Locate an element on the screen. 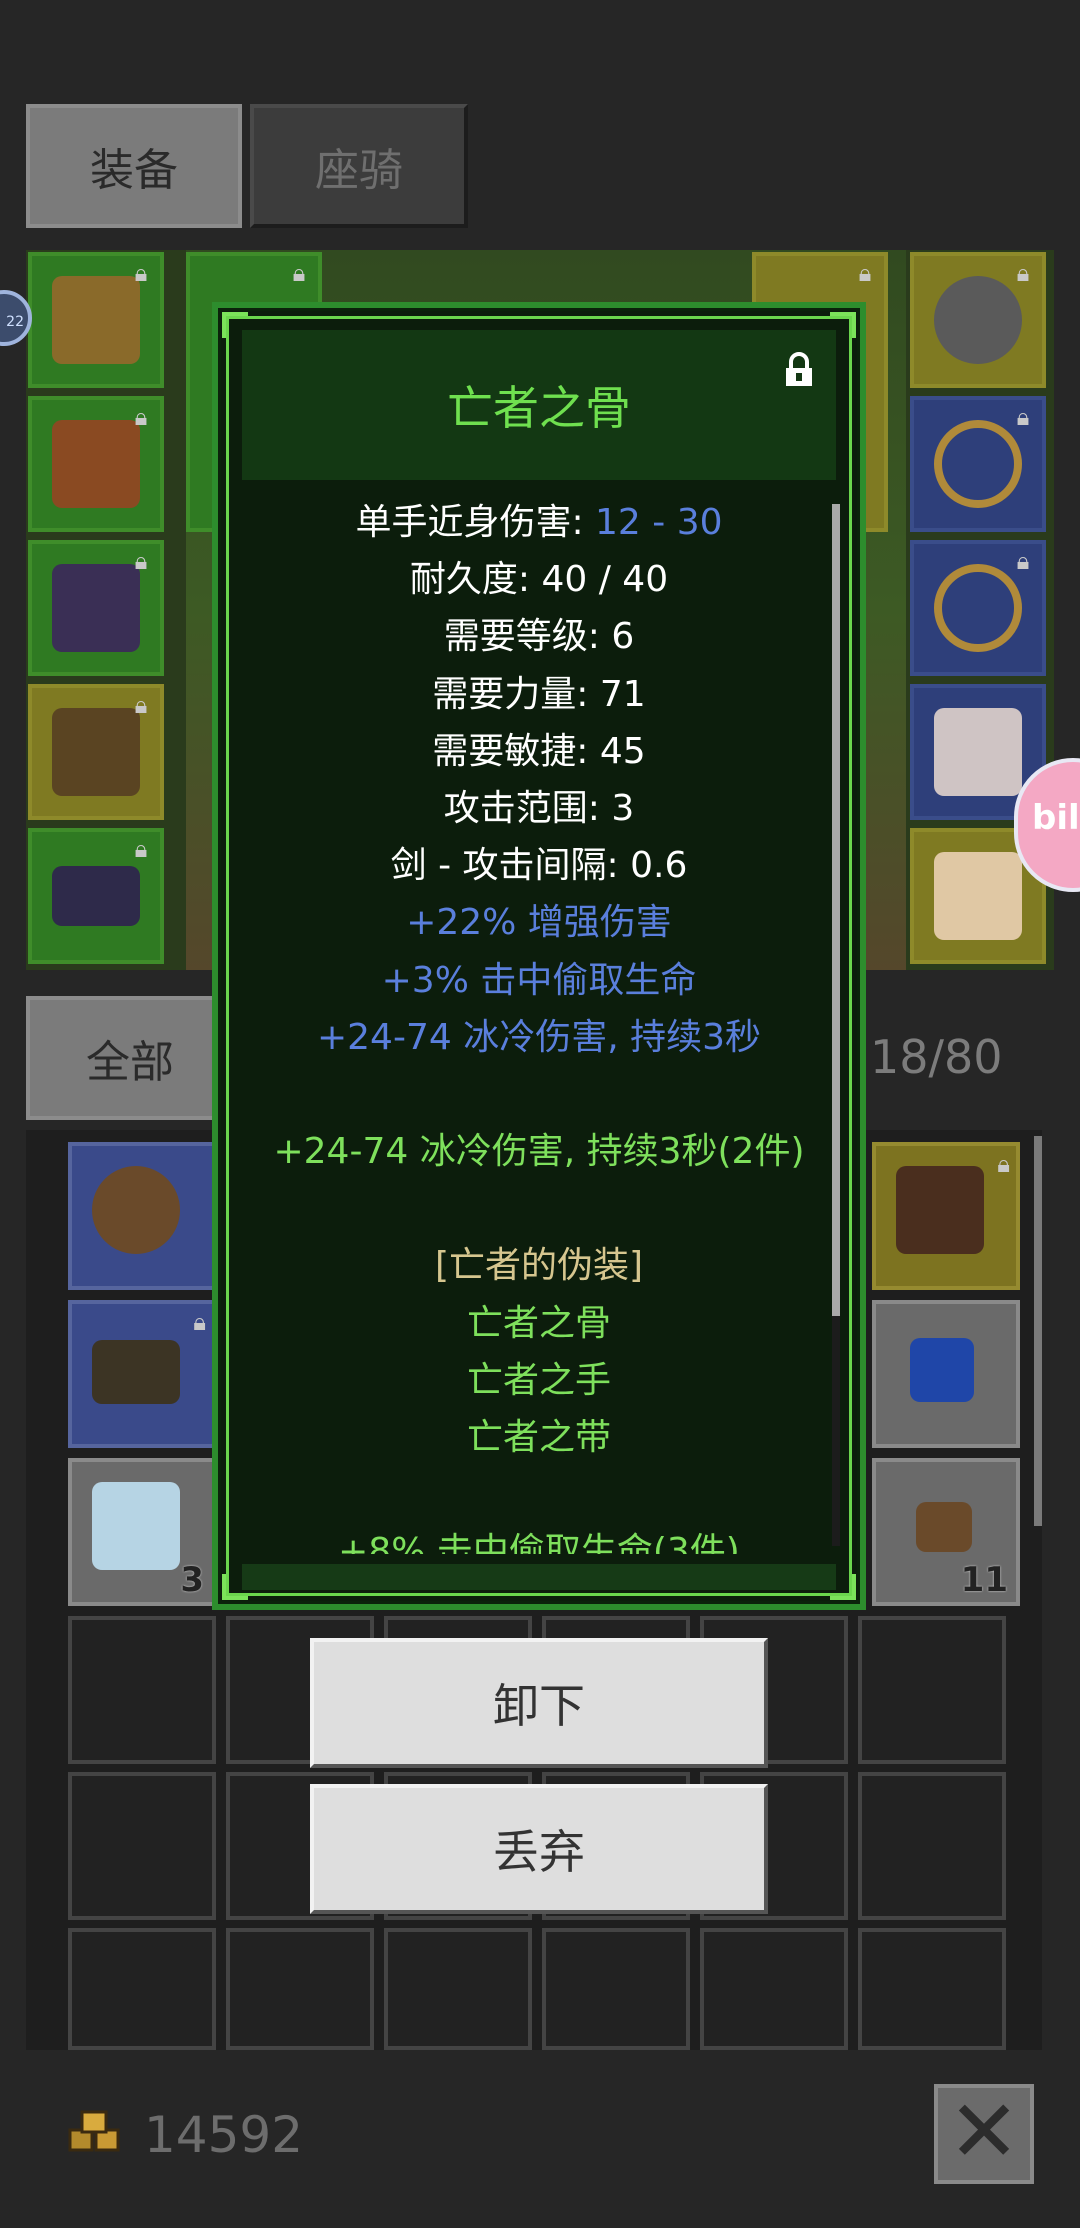 This screenshot has height=2228, width=1080. inventory-slot-ore: 11 is located at coordinates (946, 1532).